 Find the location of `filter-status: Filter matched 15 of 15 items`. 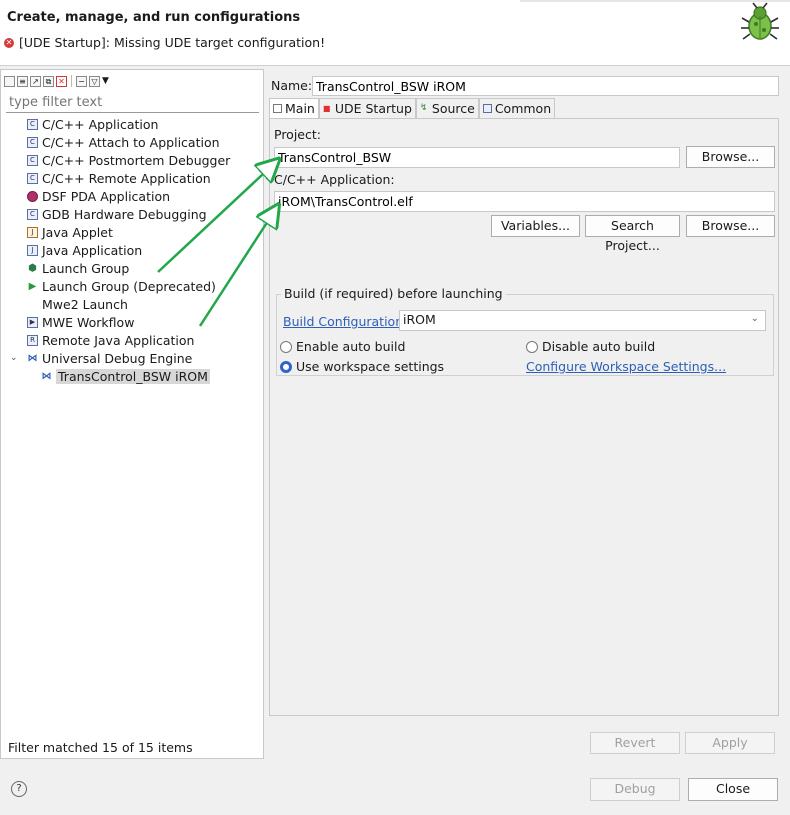

filter-status: Filter matched 15 of 15 items is located at coordinates (100, 747).